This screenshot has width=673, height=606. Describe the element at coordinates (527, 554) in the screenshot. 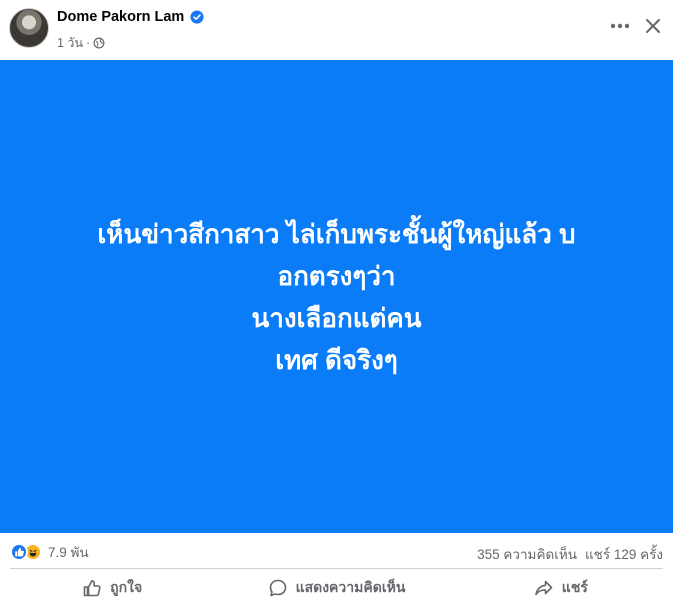

I see `comment-count: 355 ความคิดเห็น` at that location.